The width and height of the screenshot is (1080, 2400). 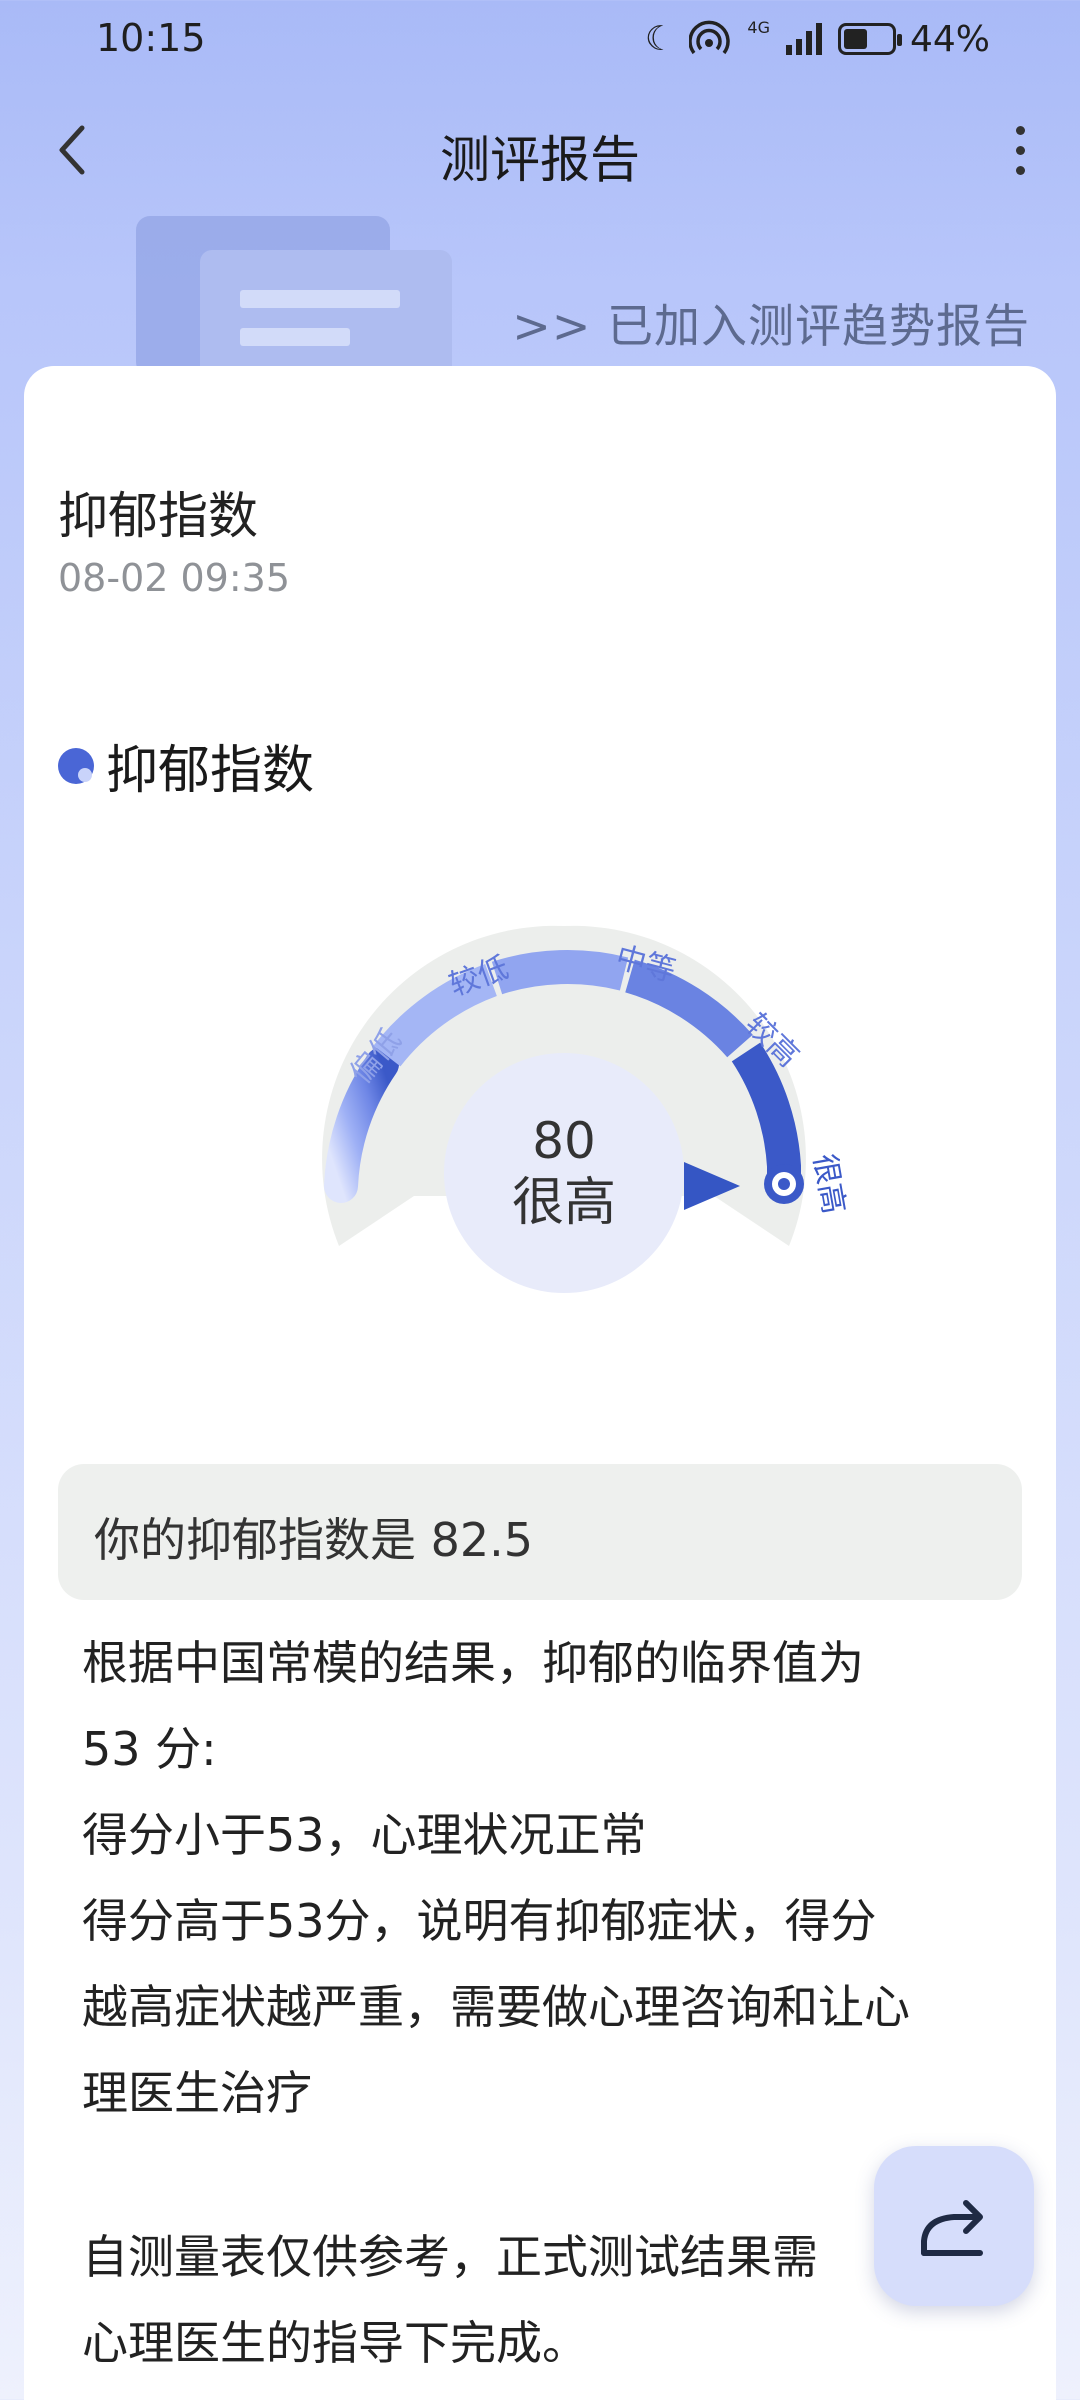 I want to click on section-title: 抑郁指数, so click(x=210, y=771).